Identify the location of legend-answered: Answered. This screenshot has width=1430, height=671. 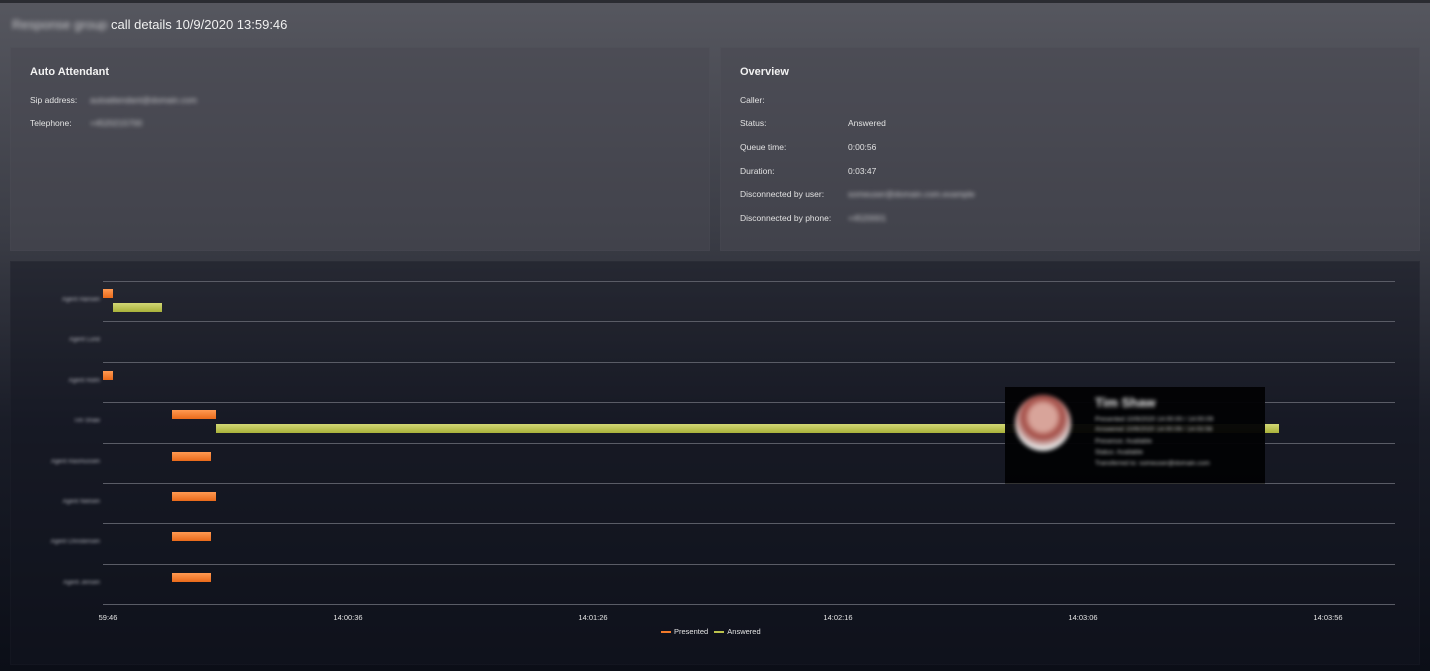
(737, 631).